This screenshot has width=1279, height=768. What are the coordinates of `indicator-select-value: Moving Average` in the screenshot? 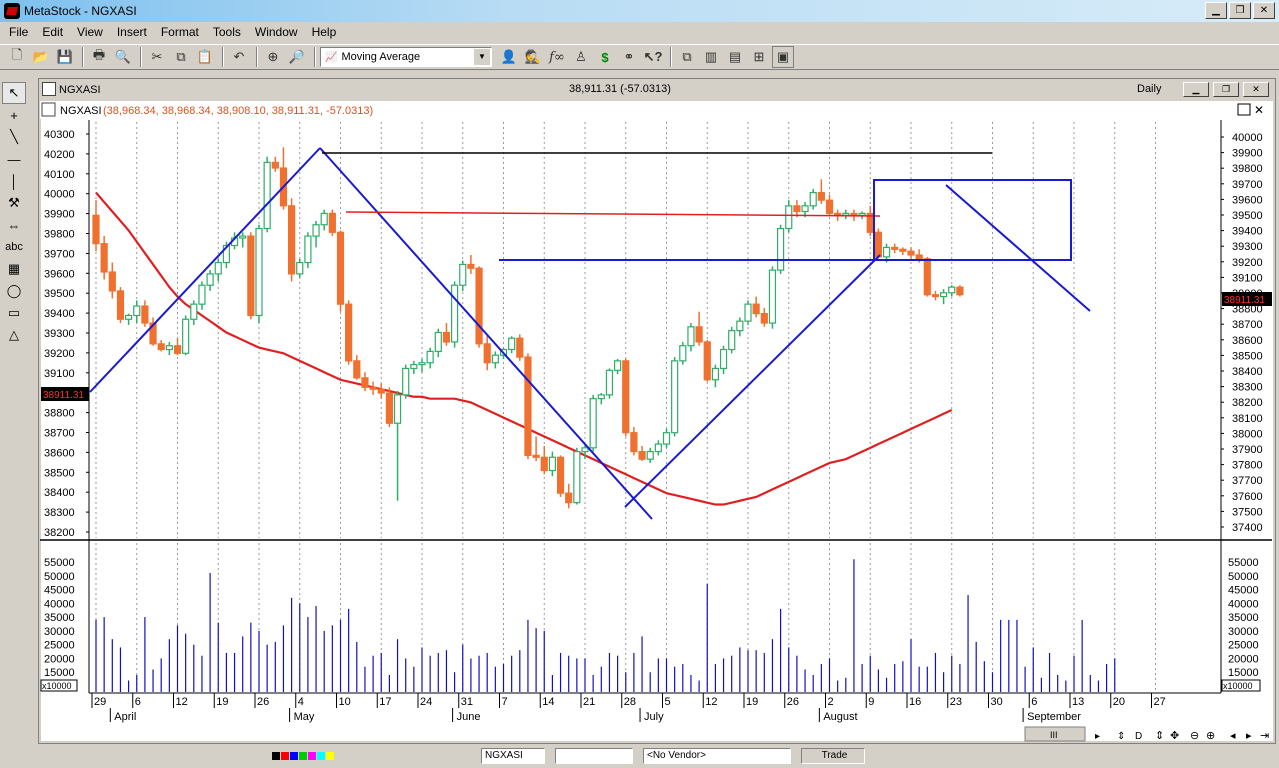 It's located at (381, 57).